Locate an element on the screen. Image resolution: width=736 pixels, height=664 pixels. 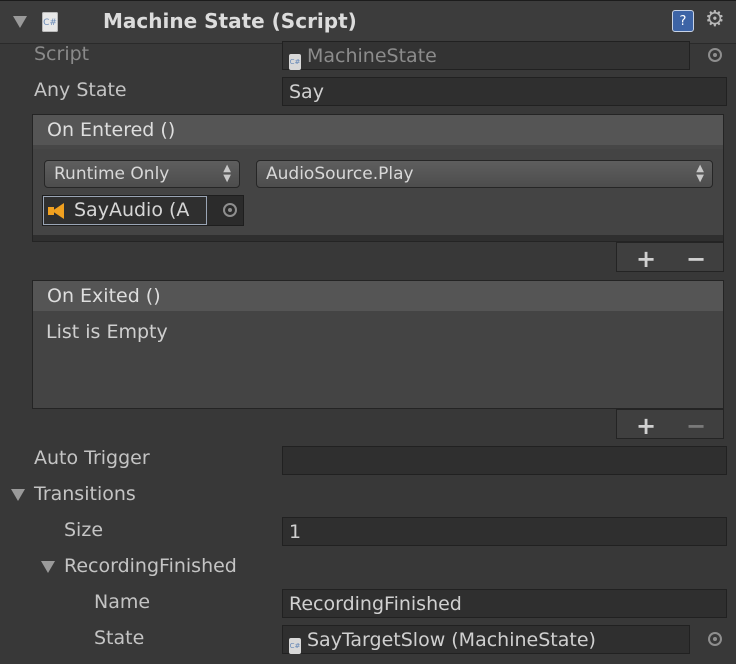
component-foldout-icon is located at coordinates (20, 22).